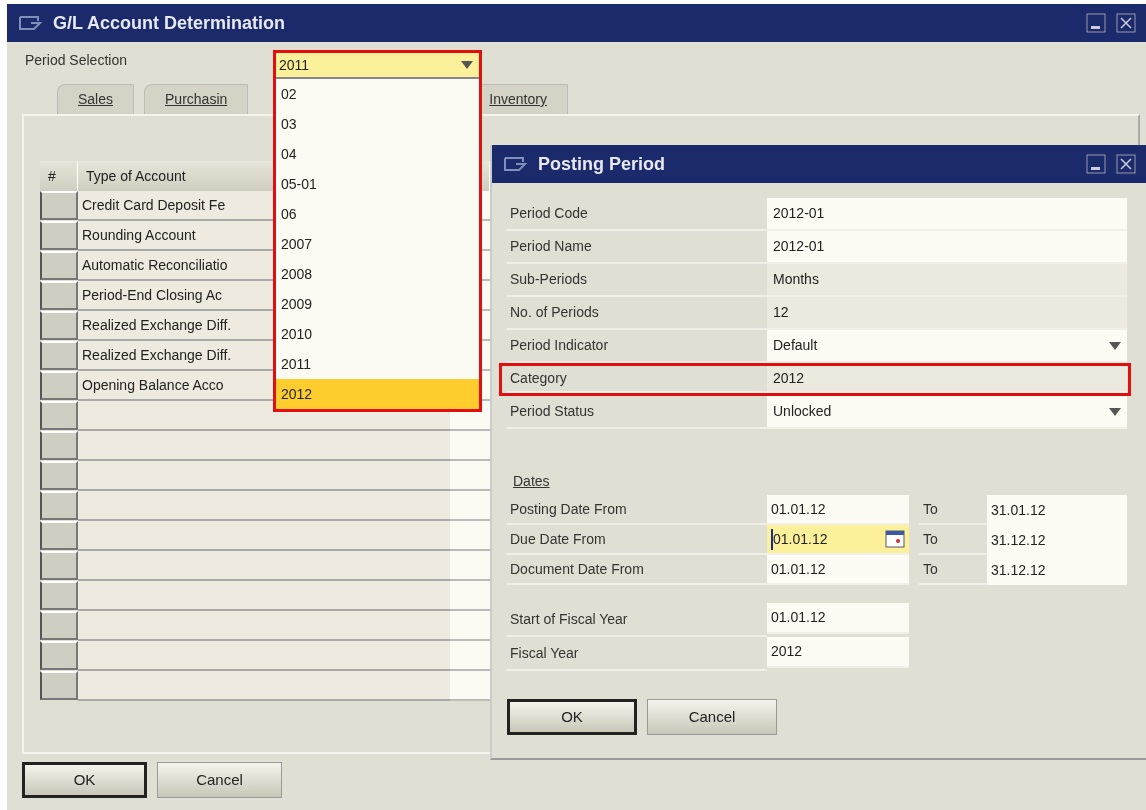 This screenshot has width=1146, height=810. I want to click on date-field: 31.01.12, so click(1057, 510).